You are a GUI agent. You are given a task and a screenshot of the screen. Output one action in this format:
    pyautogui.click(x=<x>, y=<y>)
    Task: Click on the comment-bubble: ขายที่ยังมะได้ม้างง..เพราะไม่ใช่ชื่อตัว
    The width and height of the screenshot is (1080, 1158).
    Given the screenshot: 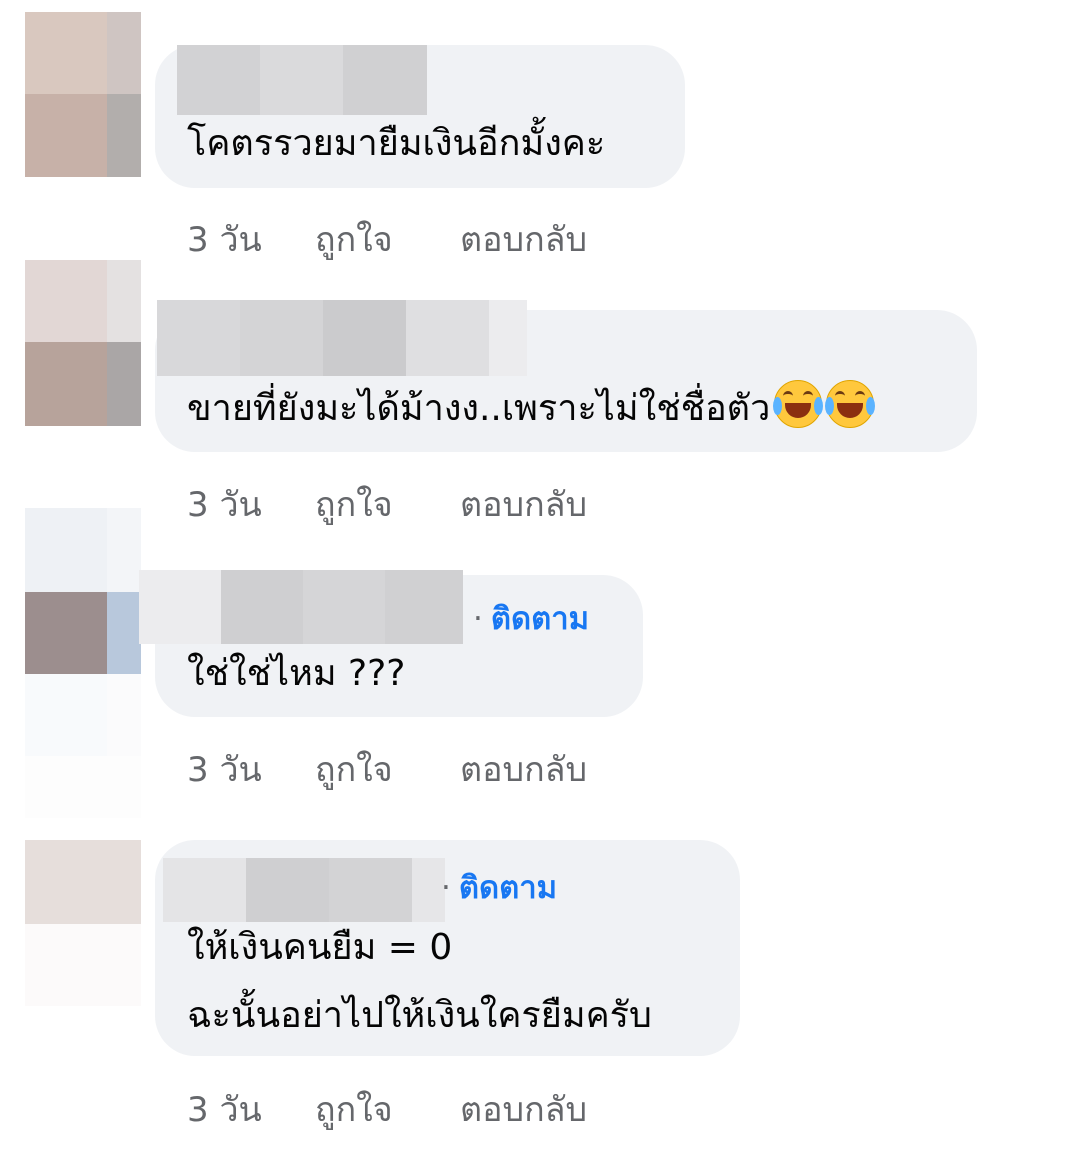 What is the action you would take?
    pyautogui.click(x=566, y=376)
    